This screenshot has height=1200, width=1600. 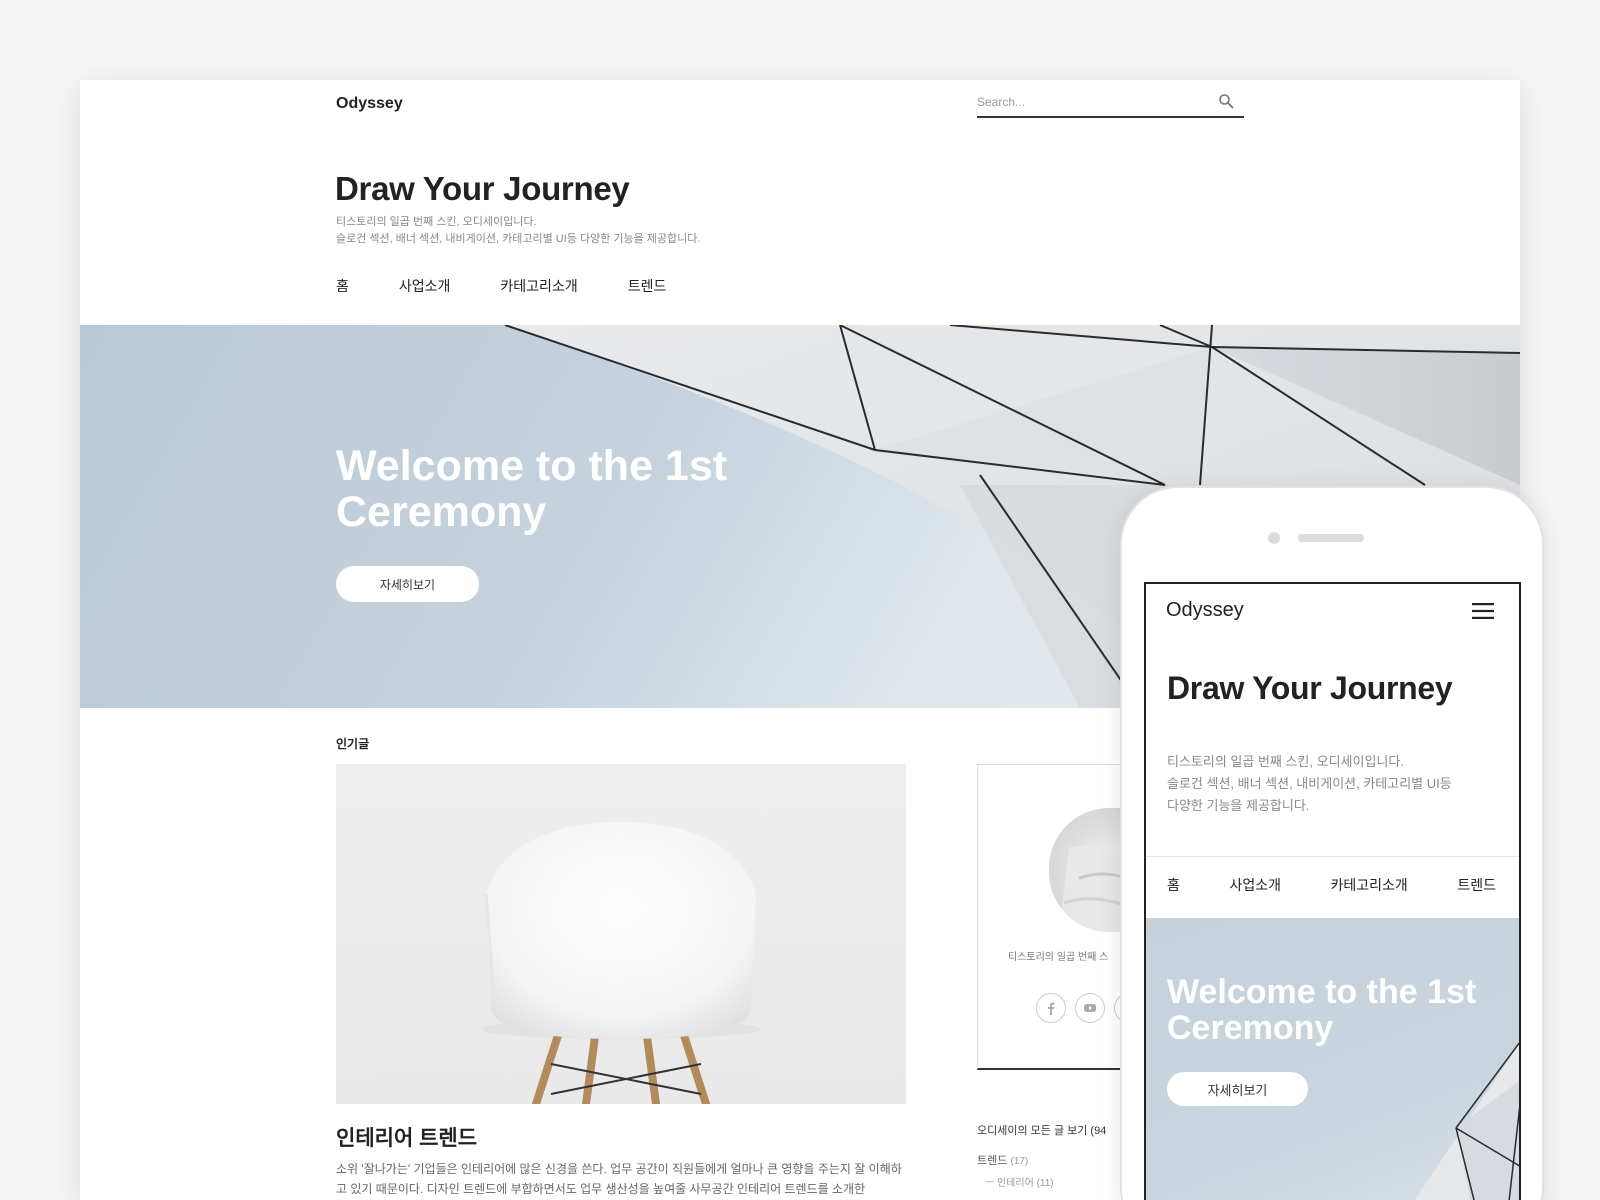 I want to click on subcategory-item: ㅡ 인테리어 (11), so click(x=1019, y=1181).